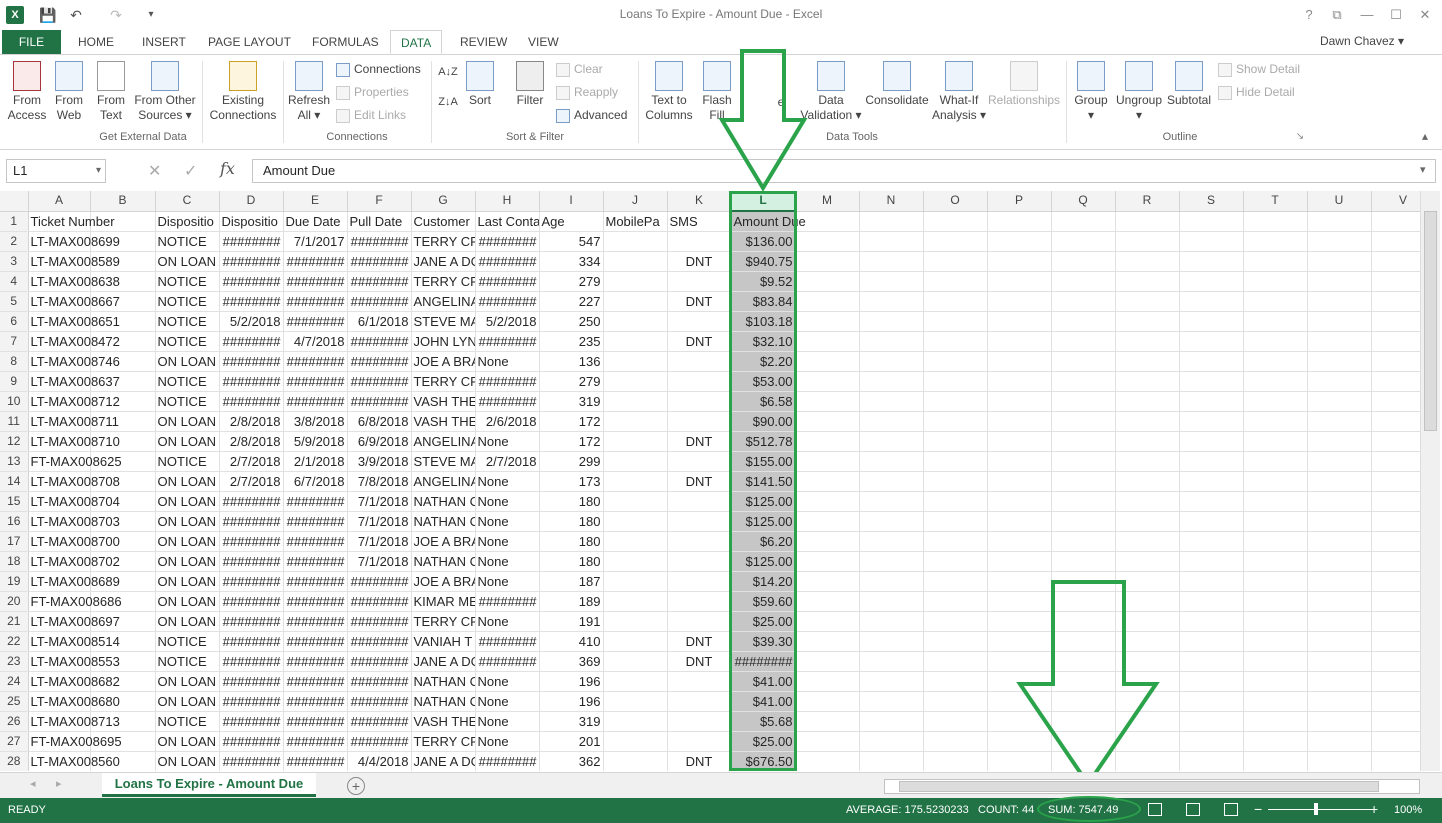 The width and height of the screenshot is (1442, 823). I want to click on sort-button: Sort, so click(480, 84).